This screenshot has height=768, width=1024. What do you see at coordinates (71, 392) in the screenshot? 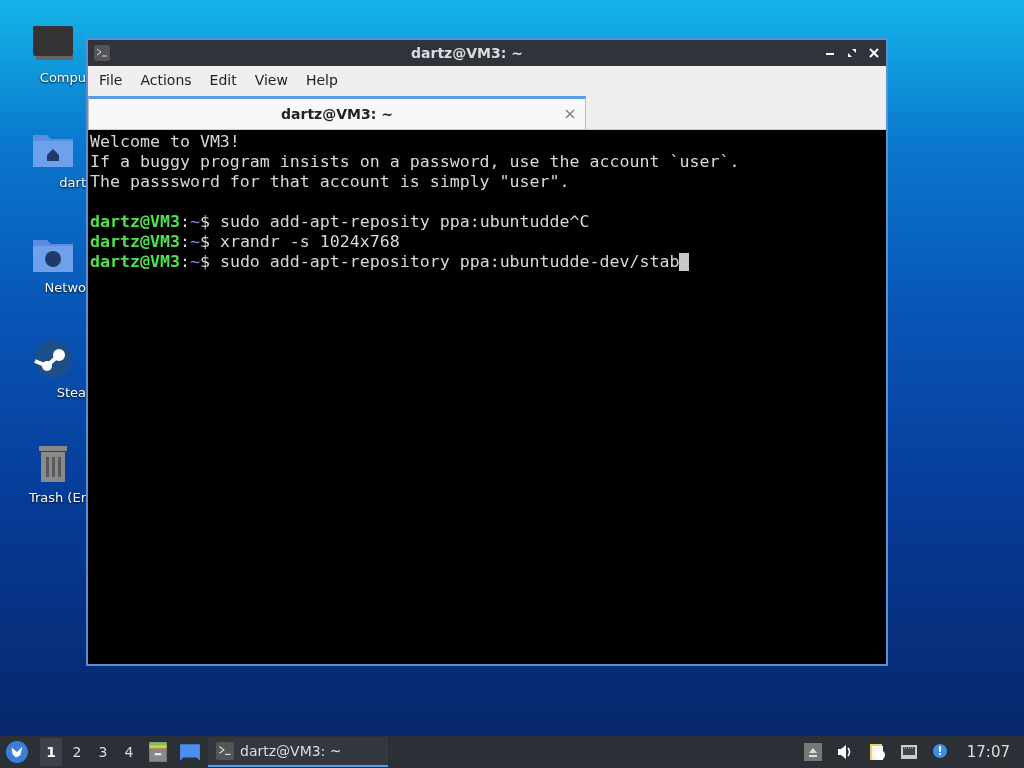
I see `desktop-icon-label: Stea` at bounding box center [71, 392].